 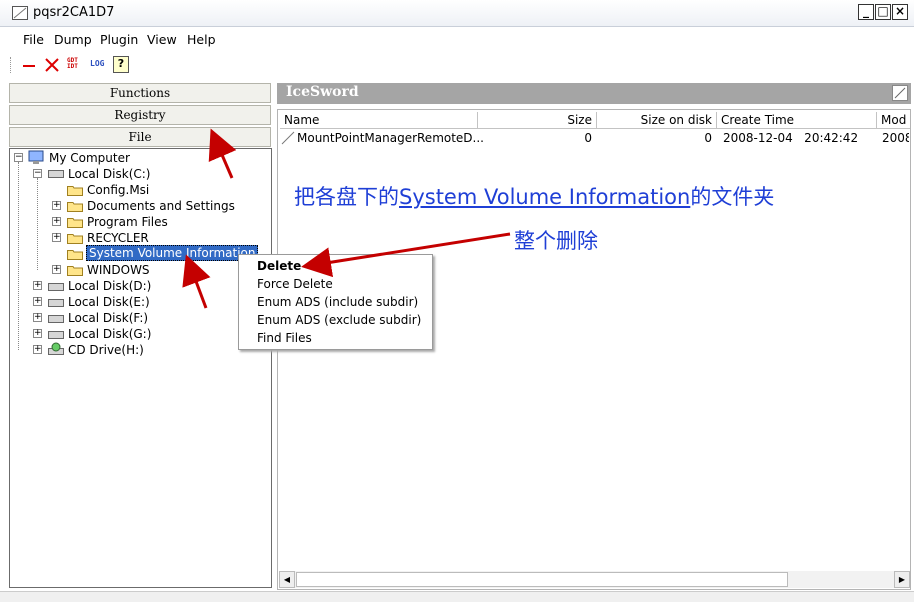 I want to click on menu-help: Help, so click(x=201, y=39).